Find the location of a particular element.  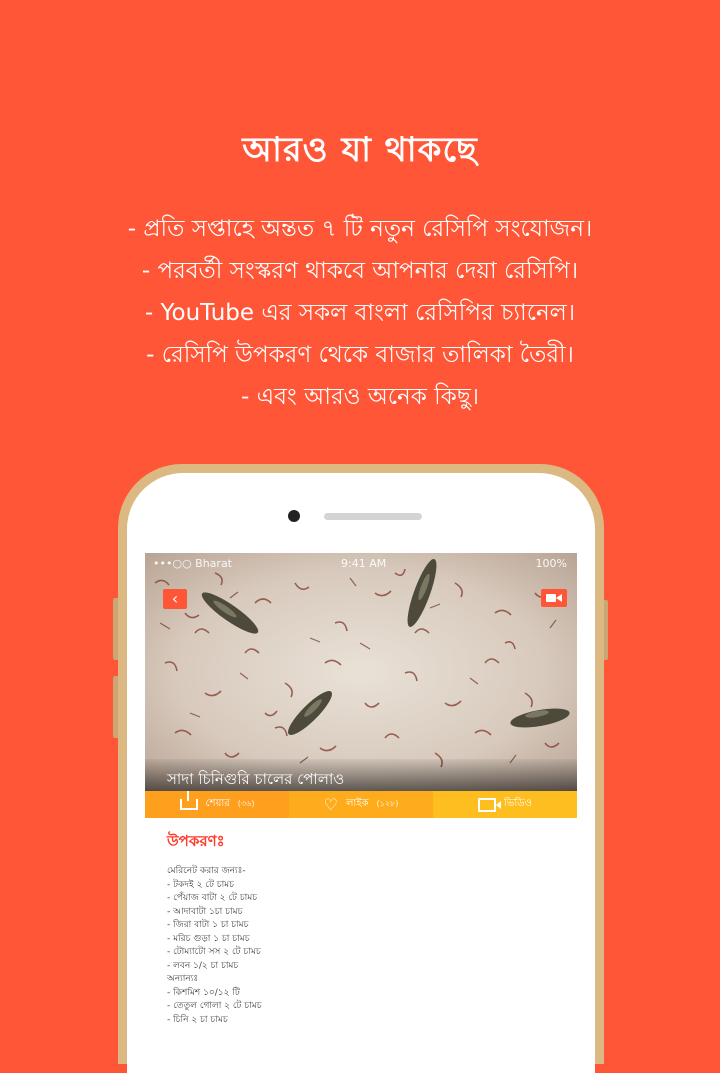

ingredient-item: অন্যান্যঃ is located at coordinates (183, 979).